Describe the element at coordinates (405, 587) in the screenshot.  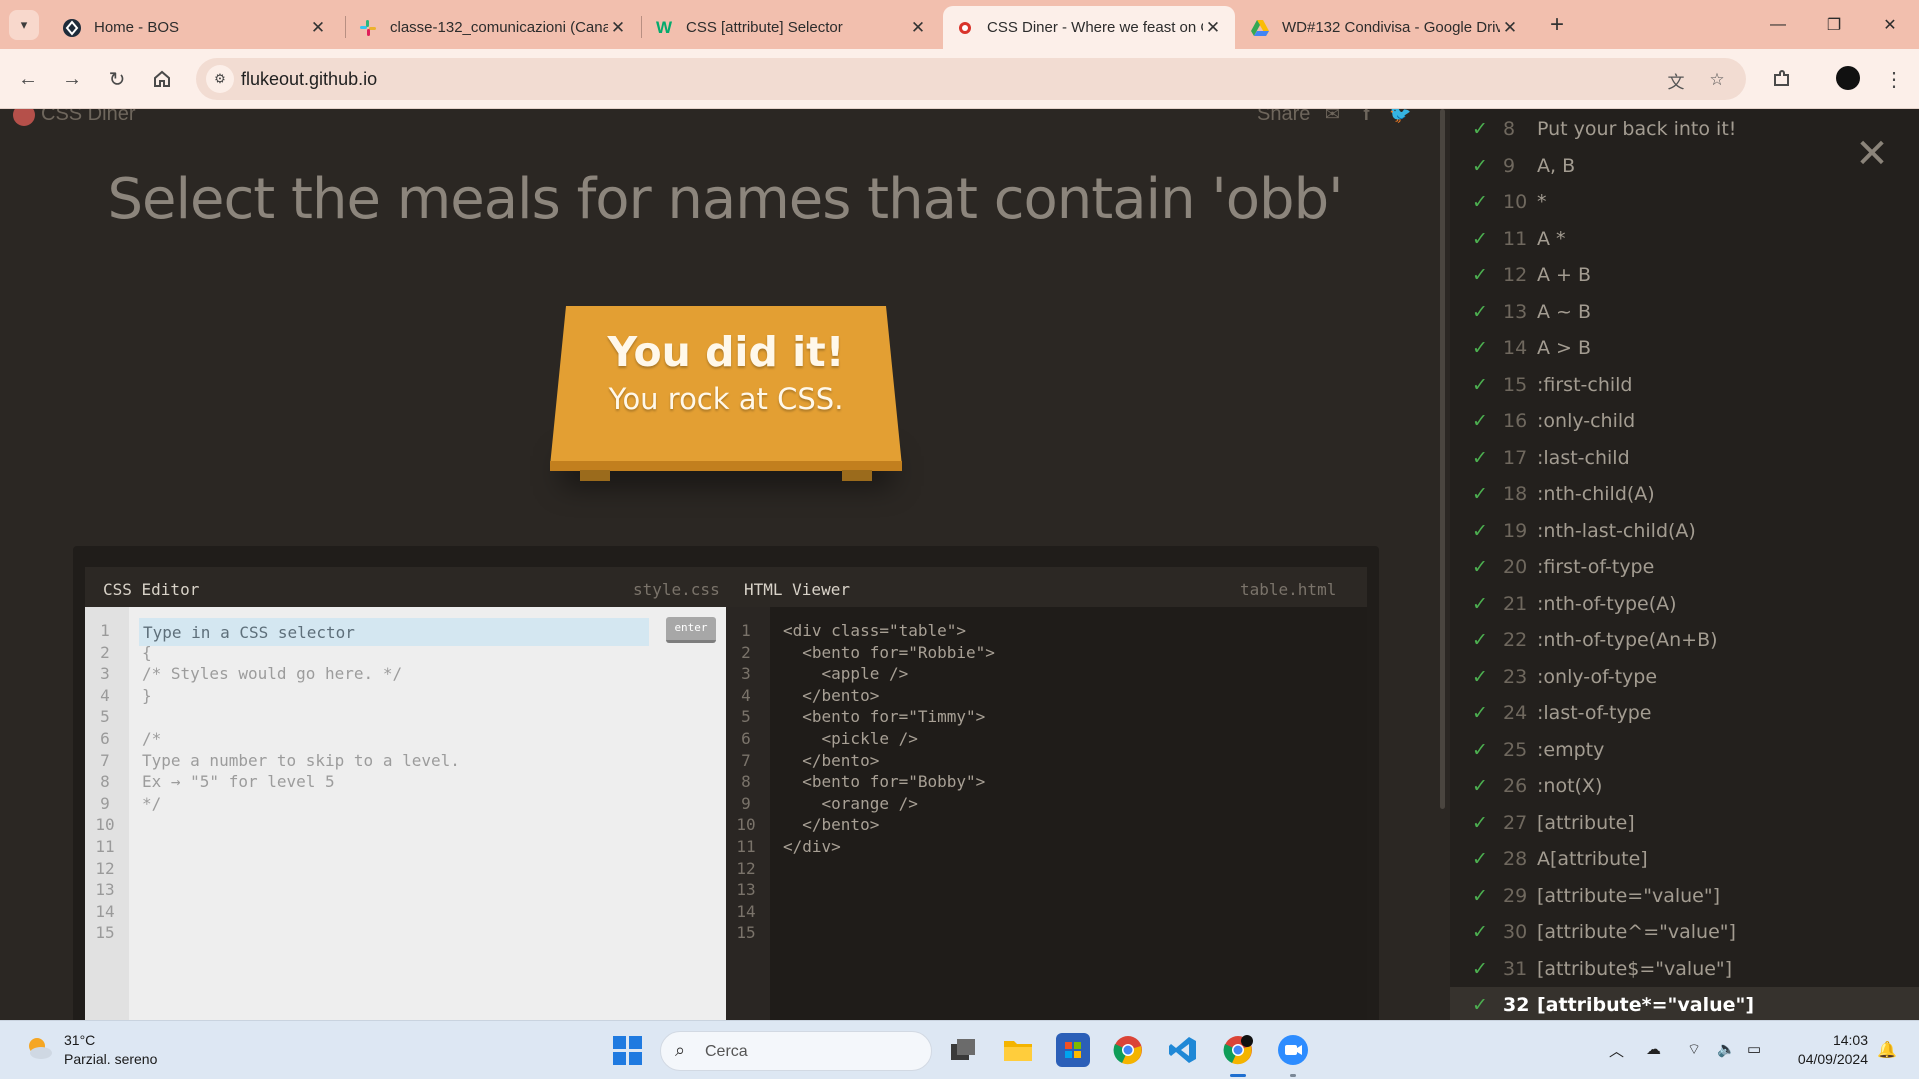
I see `css-editor-header: CSS Editor style.css` at that location.